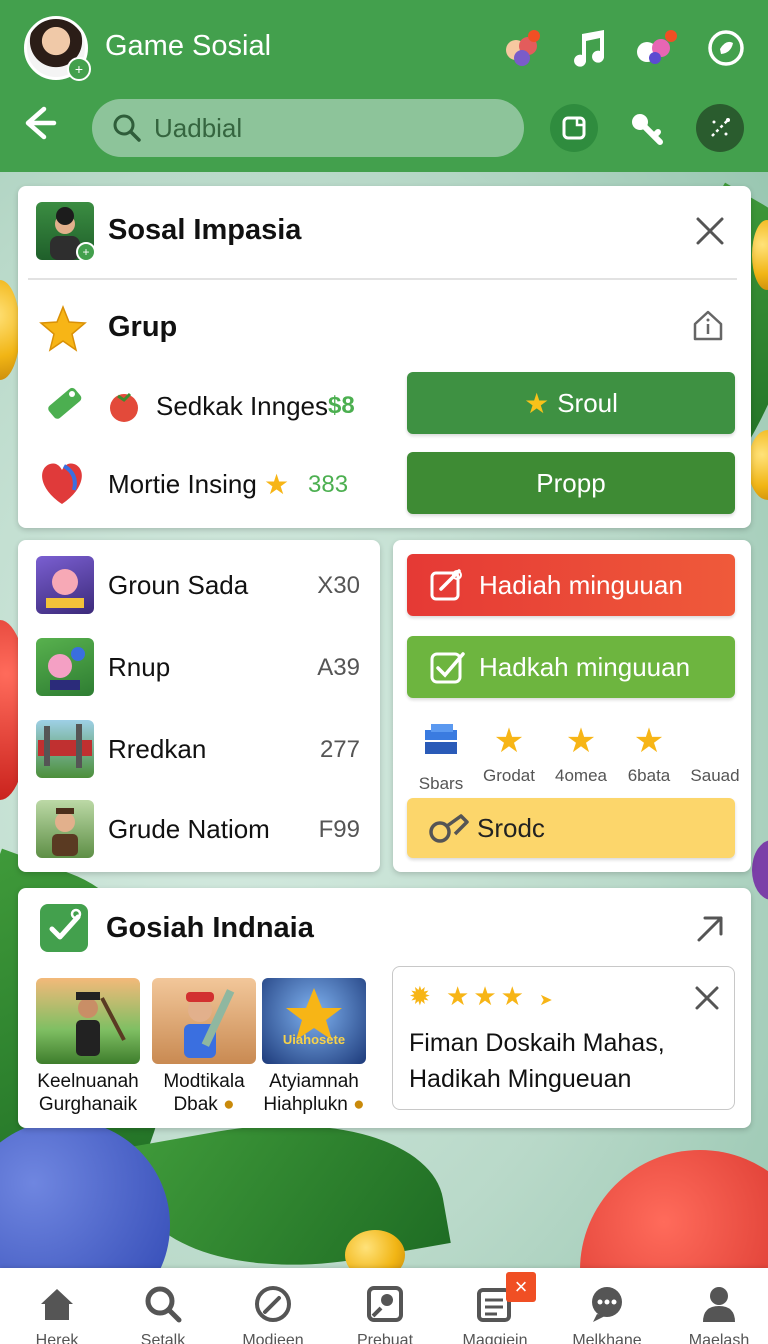 The image size is (768, 1344). I want to click on key-button, so click(646, 128).